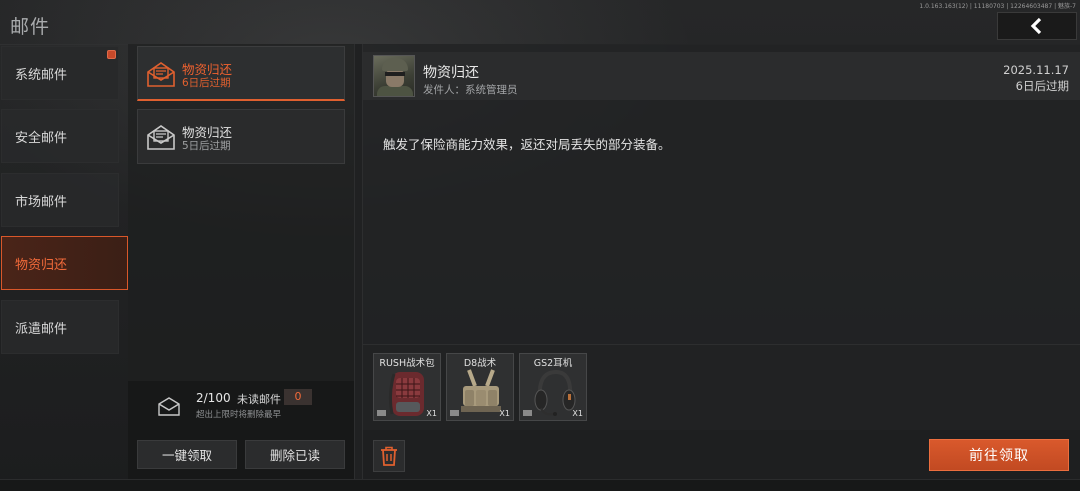 The width and height of the screenshot is (1080, 491). I want to click on chevron-left-icon, so click(1036, 26).